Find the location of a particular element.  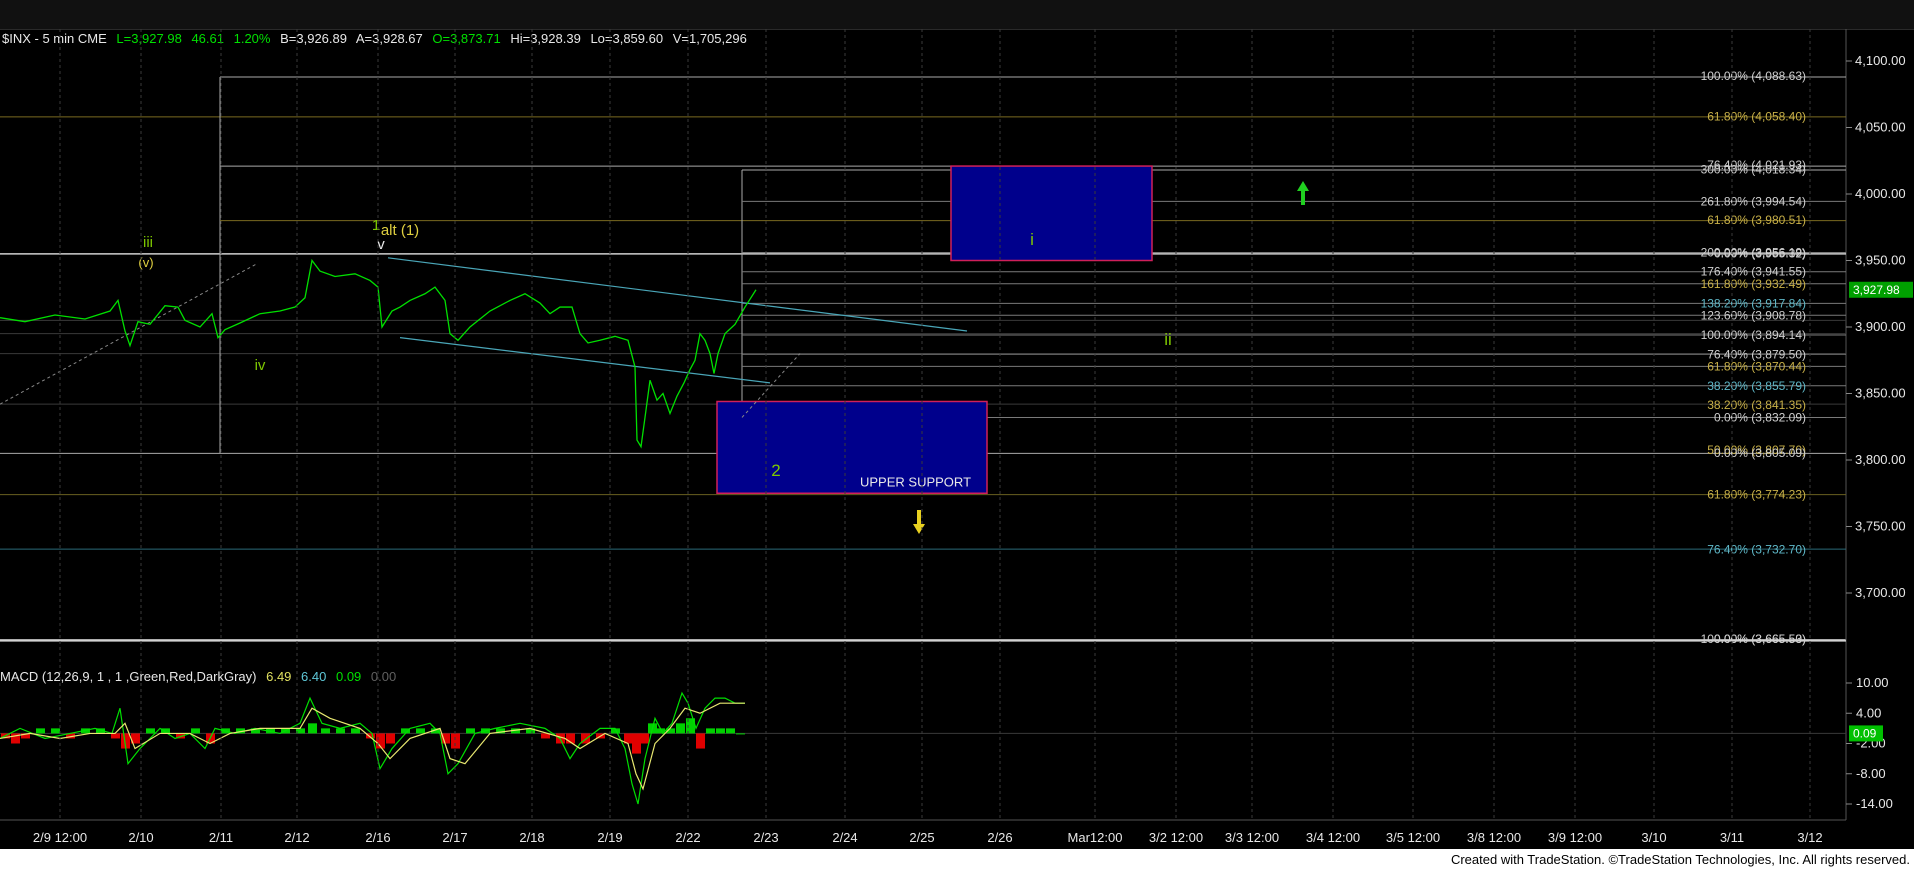

time-tick-label: 2/22 is located at coordinates (687, 837).